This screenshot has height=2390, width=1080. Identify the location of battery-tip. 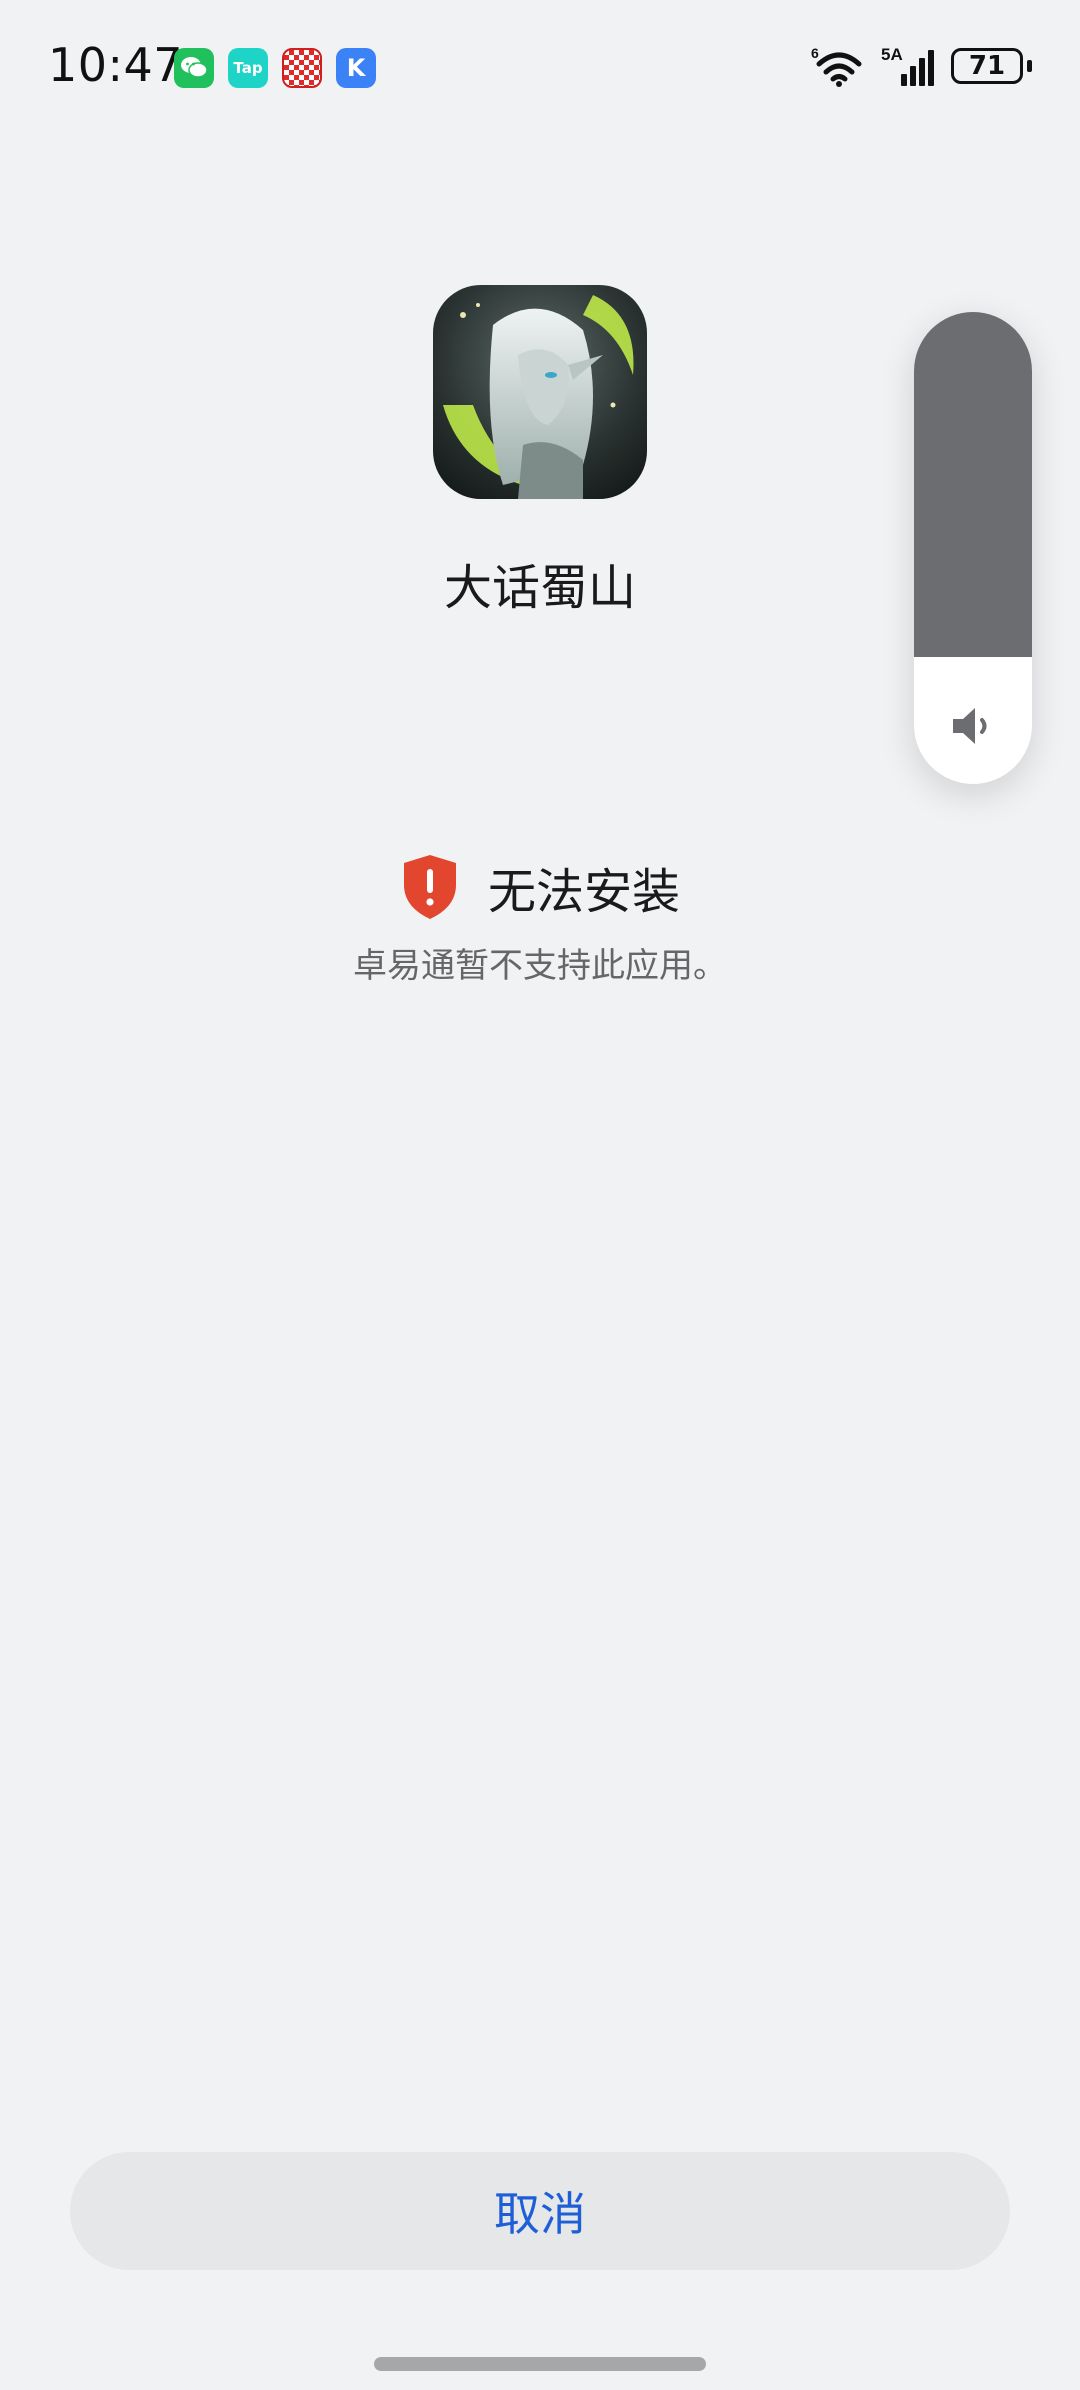
(1029, 66).